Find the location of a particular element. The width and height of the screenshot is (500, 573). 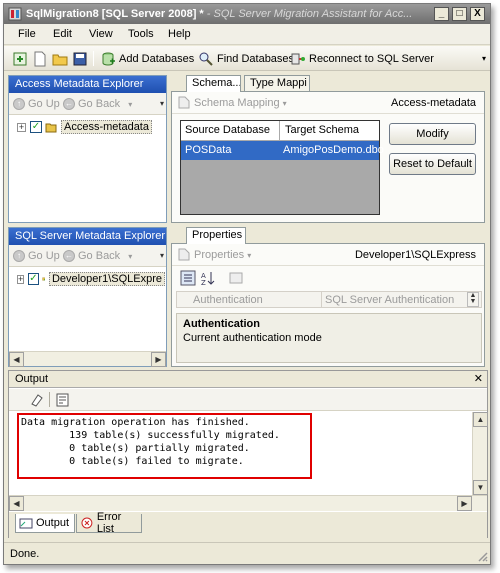

access-go-back-button: ← Go Back ▾ is located at coordinates (97, 104).